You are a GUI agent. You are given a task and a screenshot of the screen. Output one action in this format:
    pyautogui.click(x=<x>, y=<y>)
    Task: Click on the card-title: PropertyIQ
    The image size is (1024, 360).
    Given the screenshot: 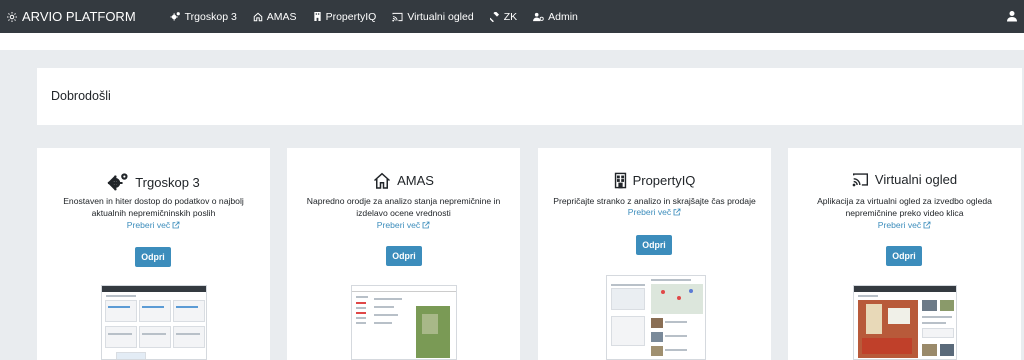 What is the action you would take?
    pyautogui.click(x=654, y=180)
    